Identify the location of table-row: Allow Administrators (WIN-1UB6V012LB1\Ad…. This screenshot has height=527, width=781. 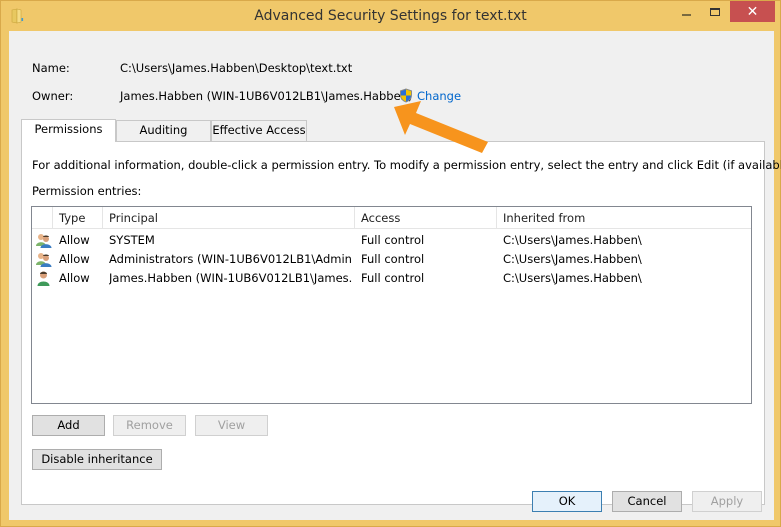
(391, 259).